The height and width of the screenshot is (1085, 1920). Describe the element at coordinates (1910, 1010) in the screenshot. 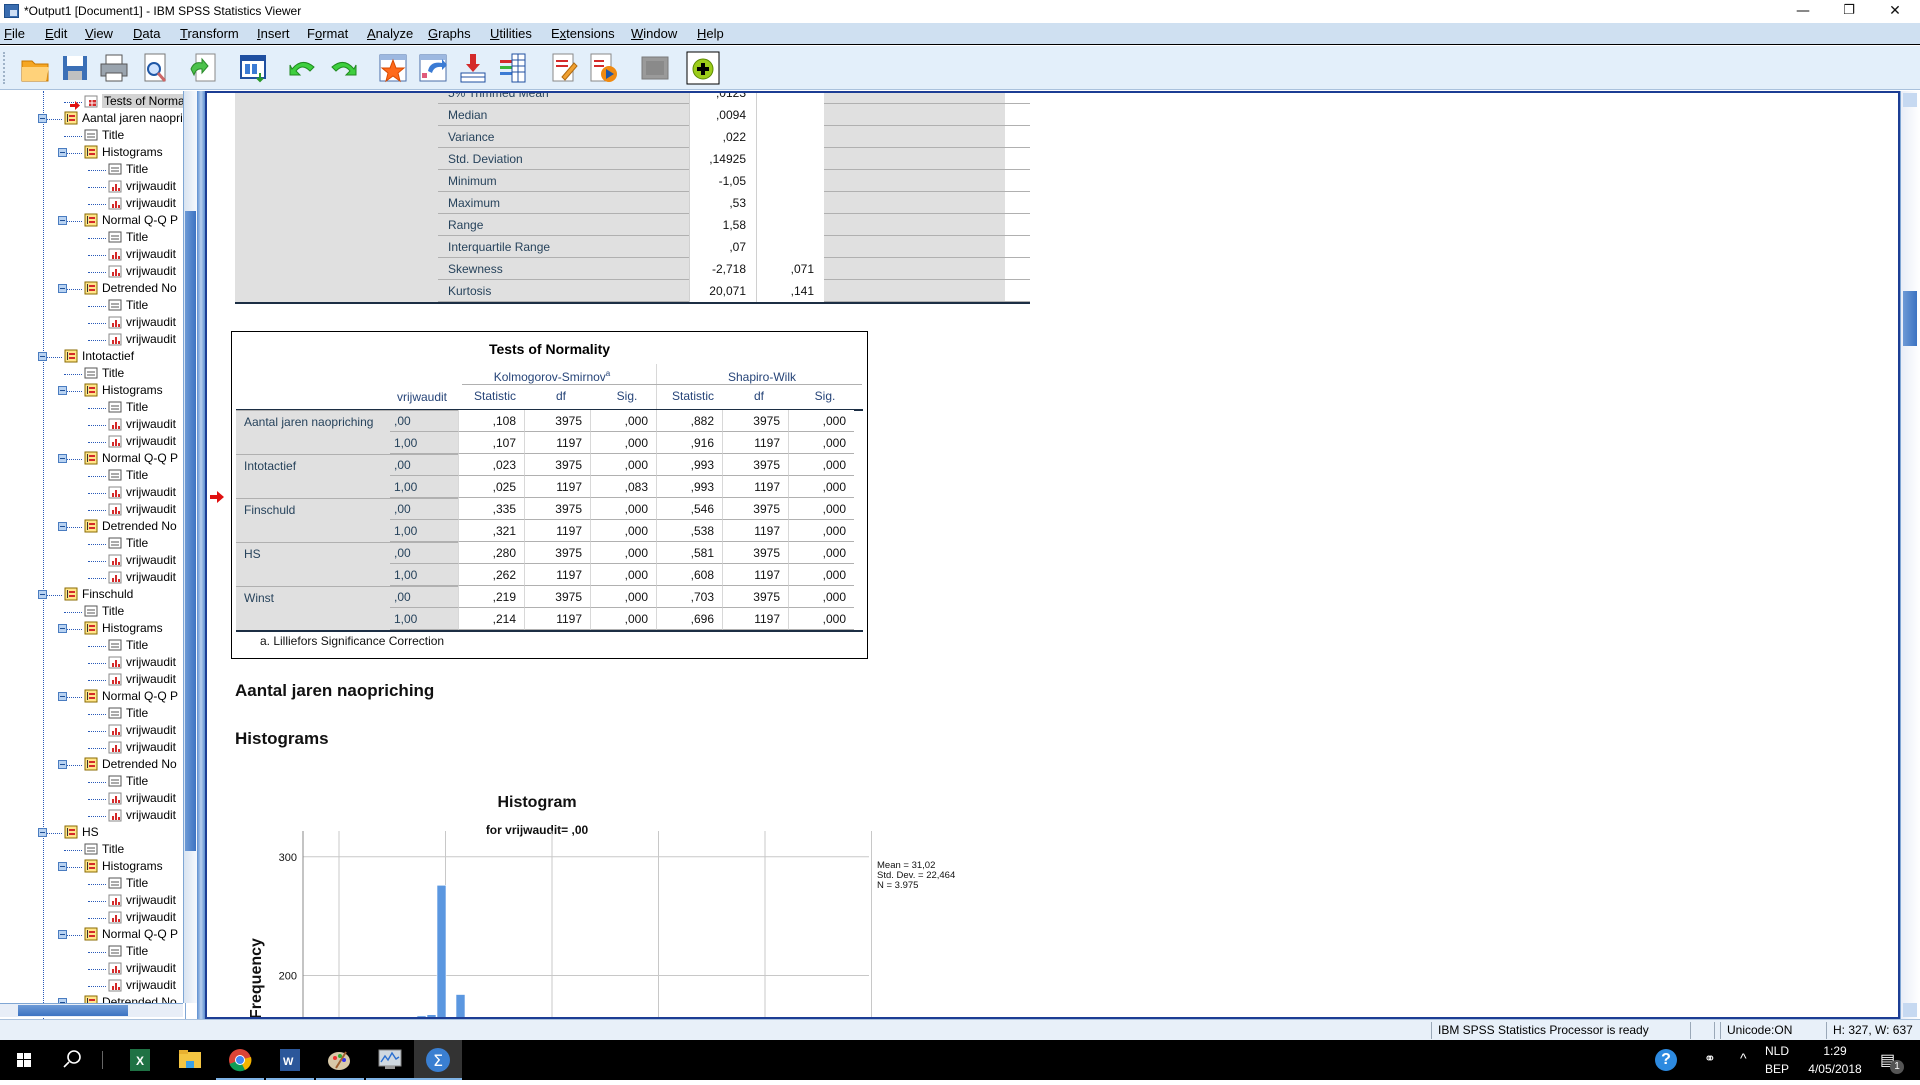

I see `scroll-down-arrow-icon` at that location.